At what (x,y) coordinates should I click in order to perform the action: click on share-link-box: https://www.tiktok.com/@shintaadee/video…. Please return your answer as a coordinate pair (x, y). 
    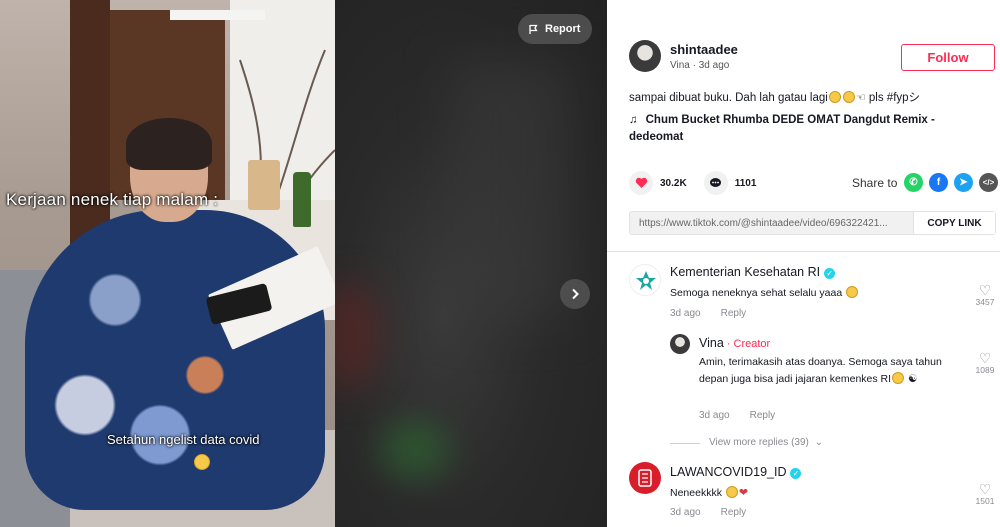
    Looking at the image, I should click on (812, 223).